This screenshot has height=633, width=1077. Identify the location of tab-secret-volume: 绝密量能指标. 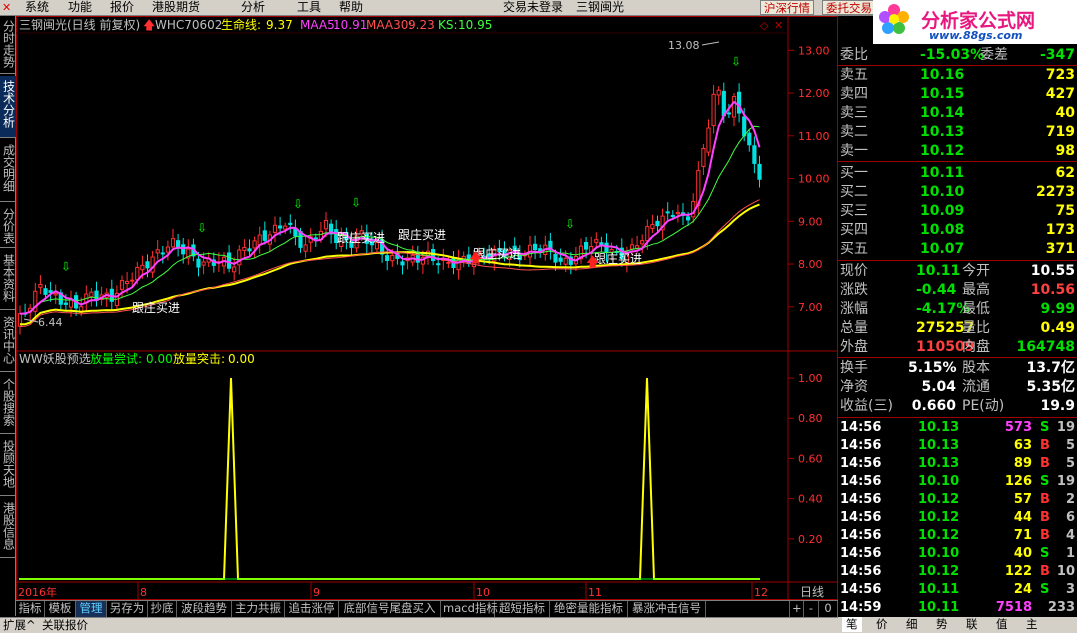
(589, 609).